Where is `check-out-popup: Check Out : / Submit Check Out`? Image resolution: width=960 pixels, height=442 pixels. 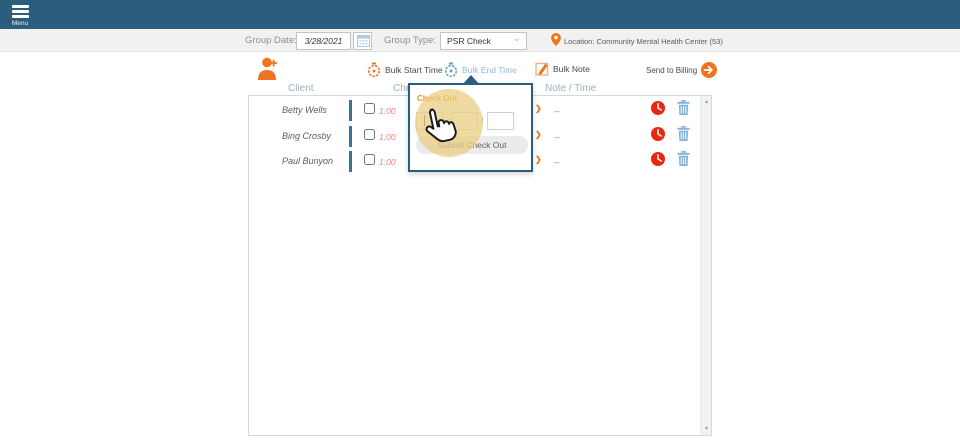
check-out-popup: Check Out : / Submit Check Out is located at coordinates (470, 123).